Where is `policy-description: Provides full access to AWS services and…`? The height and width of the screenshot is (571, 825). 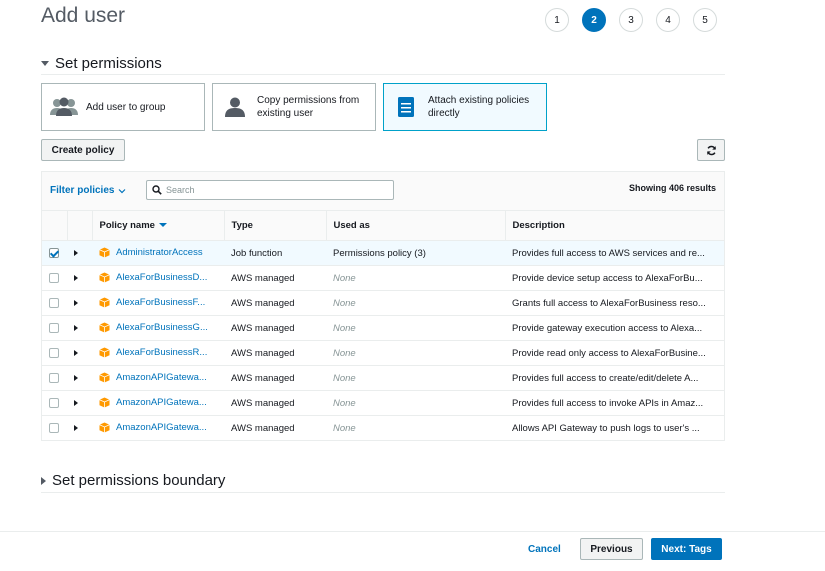
policy-description: Provides full access to AWS services and… is located at coordinates (614, 253).